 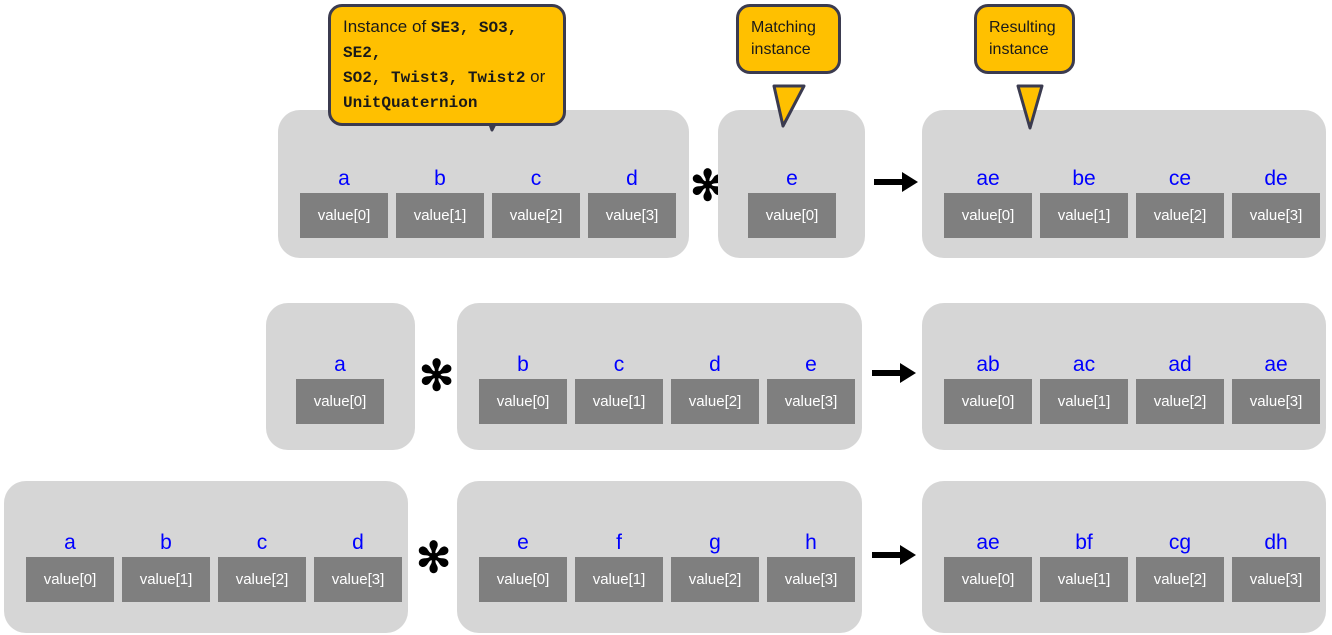 I want to click on cell: b value[0], so click(x=523, y=388).